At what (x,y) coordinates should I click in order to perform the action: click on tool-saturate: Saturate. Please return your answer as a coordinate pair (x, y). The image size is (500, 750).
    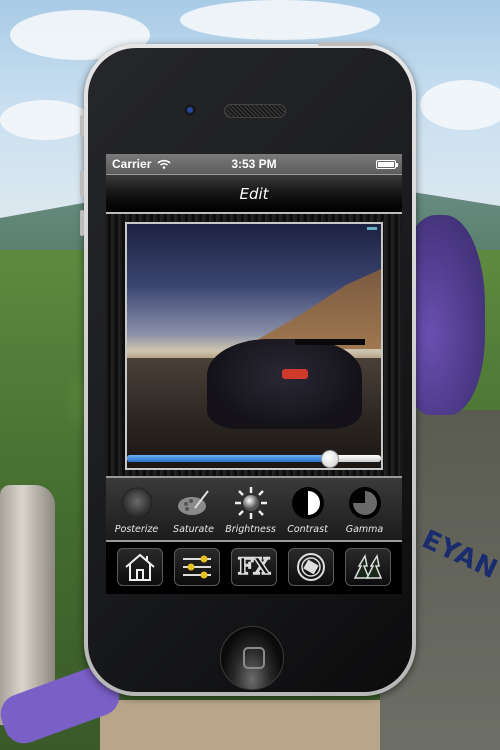
    Looking at the image, I should click on (193, 506).